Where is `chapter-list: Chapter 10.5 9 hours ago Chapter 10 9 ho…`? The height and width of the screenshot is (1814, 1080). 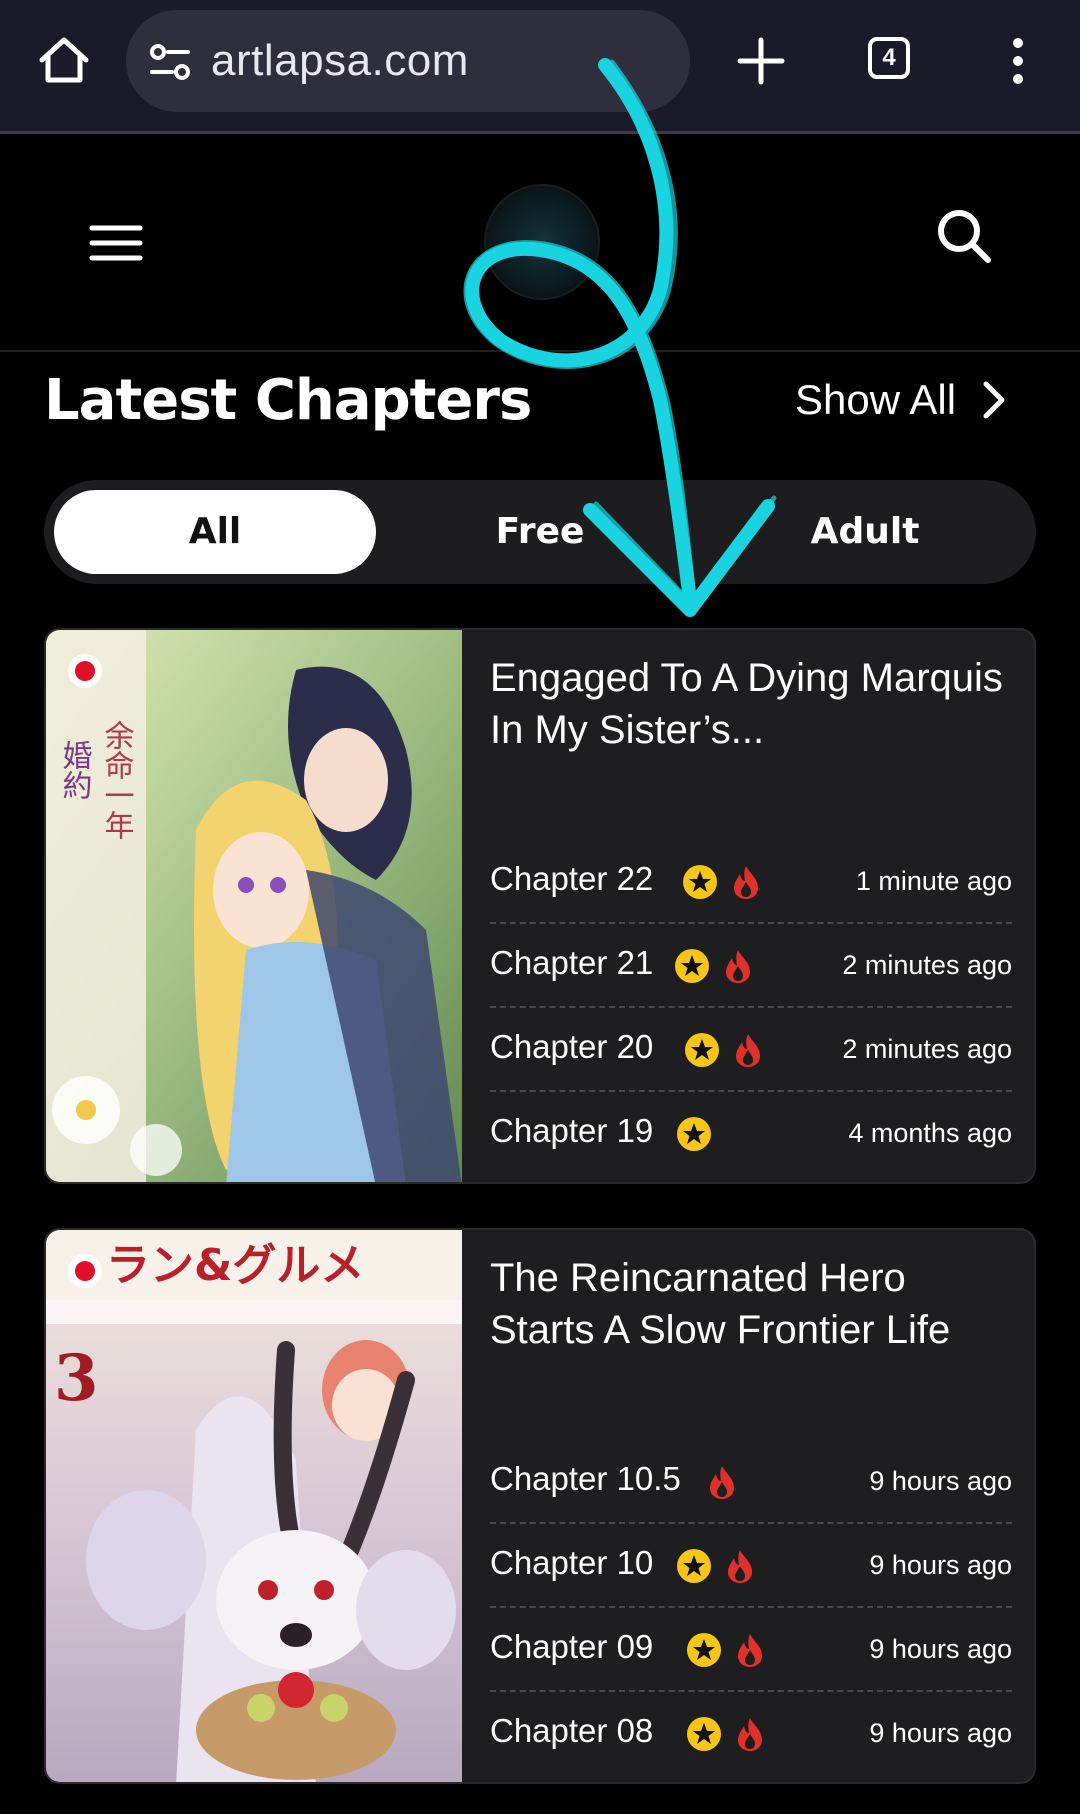
chapter-list: Chapter 10.5 9 hours ago Chapter 10 9 ho… is located at coordinates (751, 1608).